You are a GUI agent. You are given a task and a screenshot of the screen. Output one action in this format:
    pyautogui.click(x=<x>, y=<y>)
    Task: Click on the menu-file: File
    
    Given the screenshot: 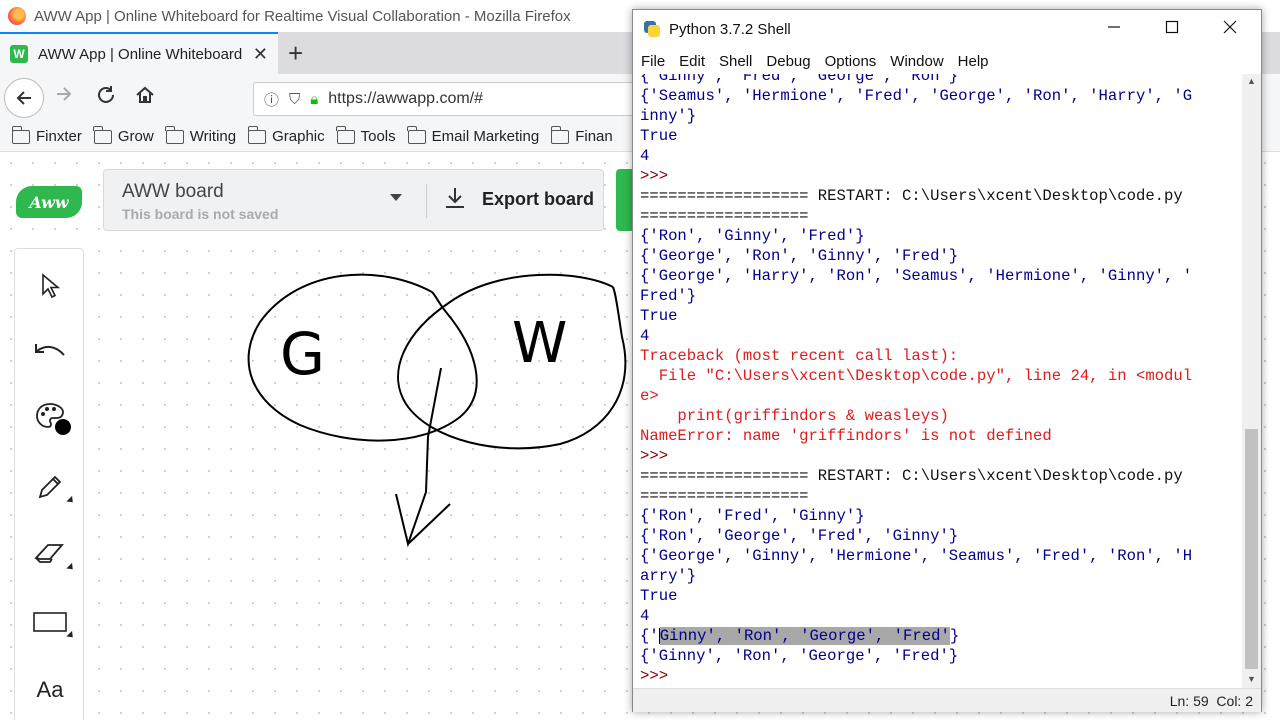 What is the action you would take?
    pyautogui.click(x=653, y=61)
    